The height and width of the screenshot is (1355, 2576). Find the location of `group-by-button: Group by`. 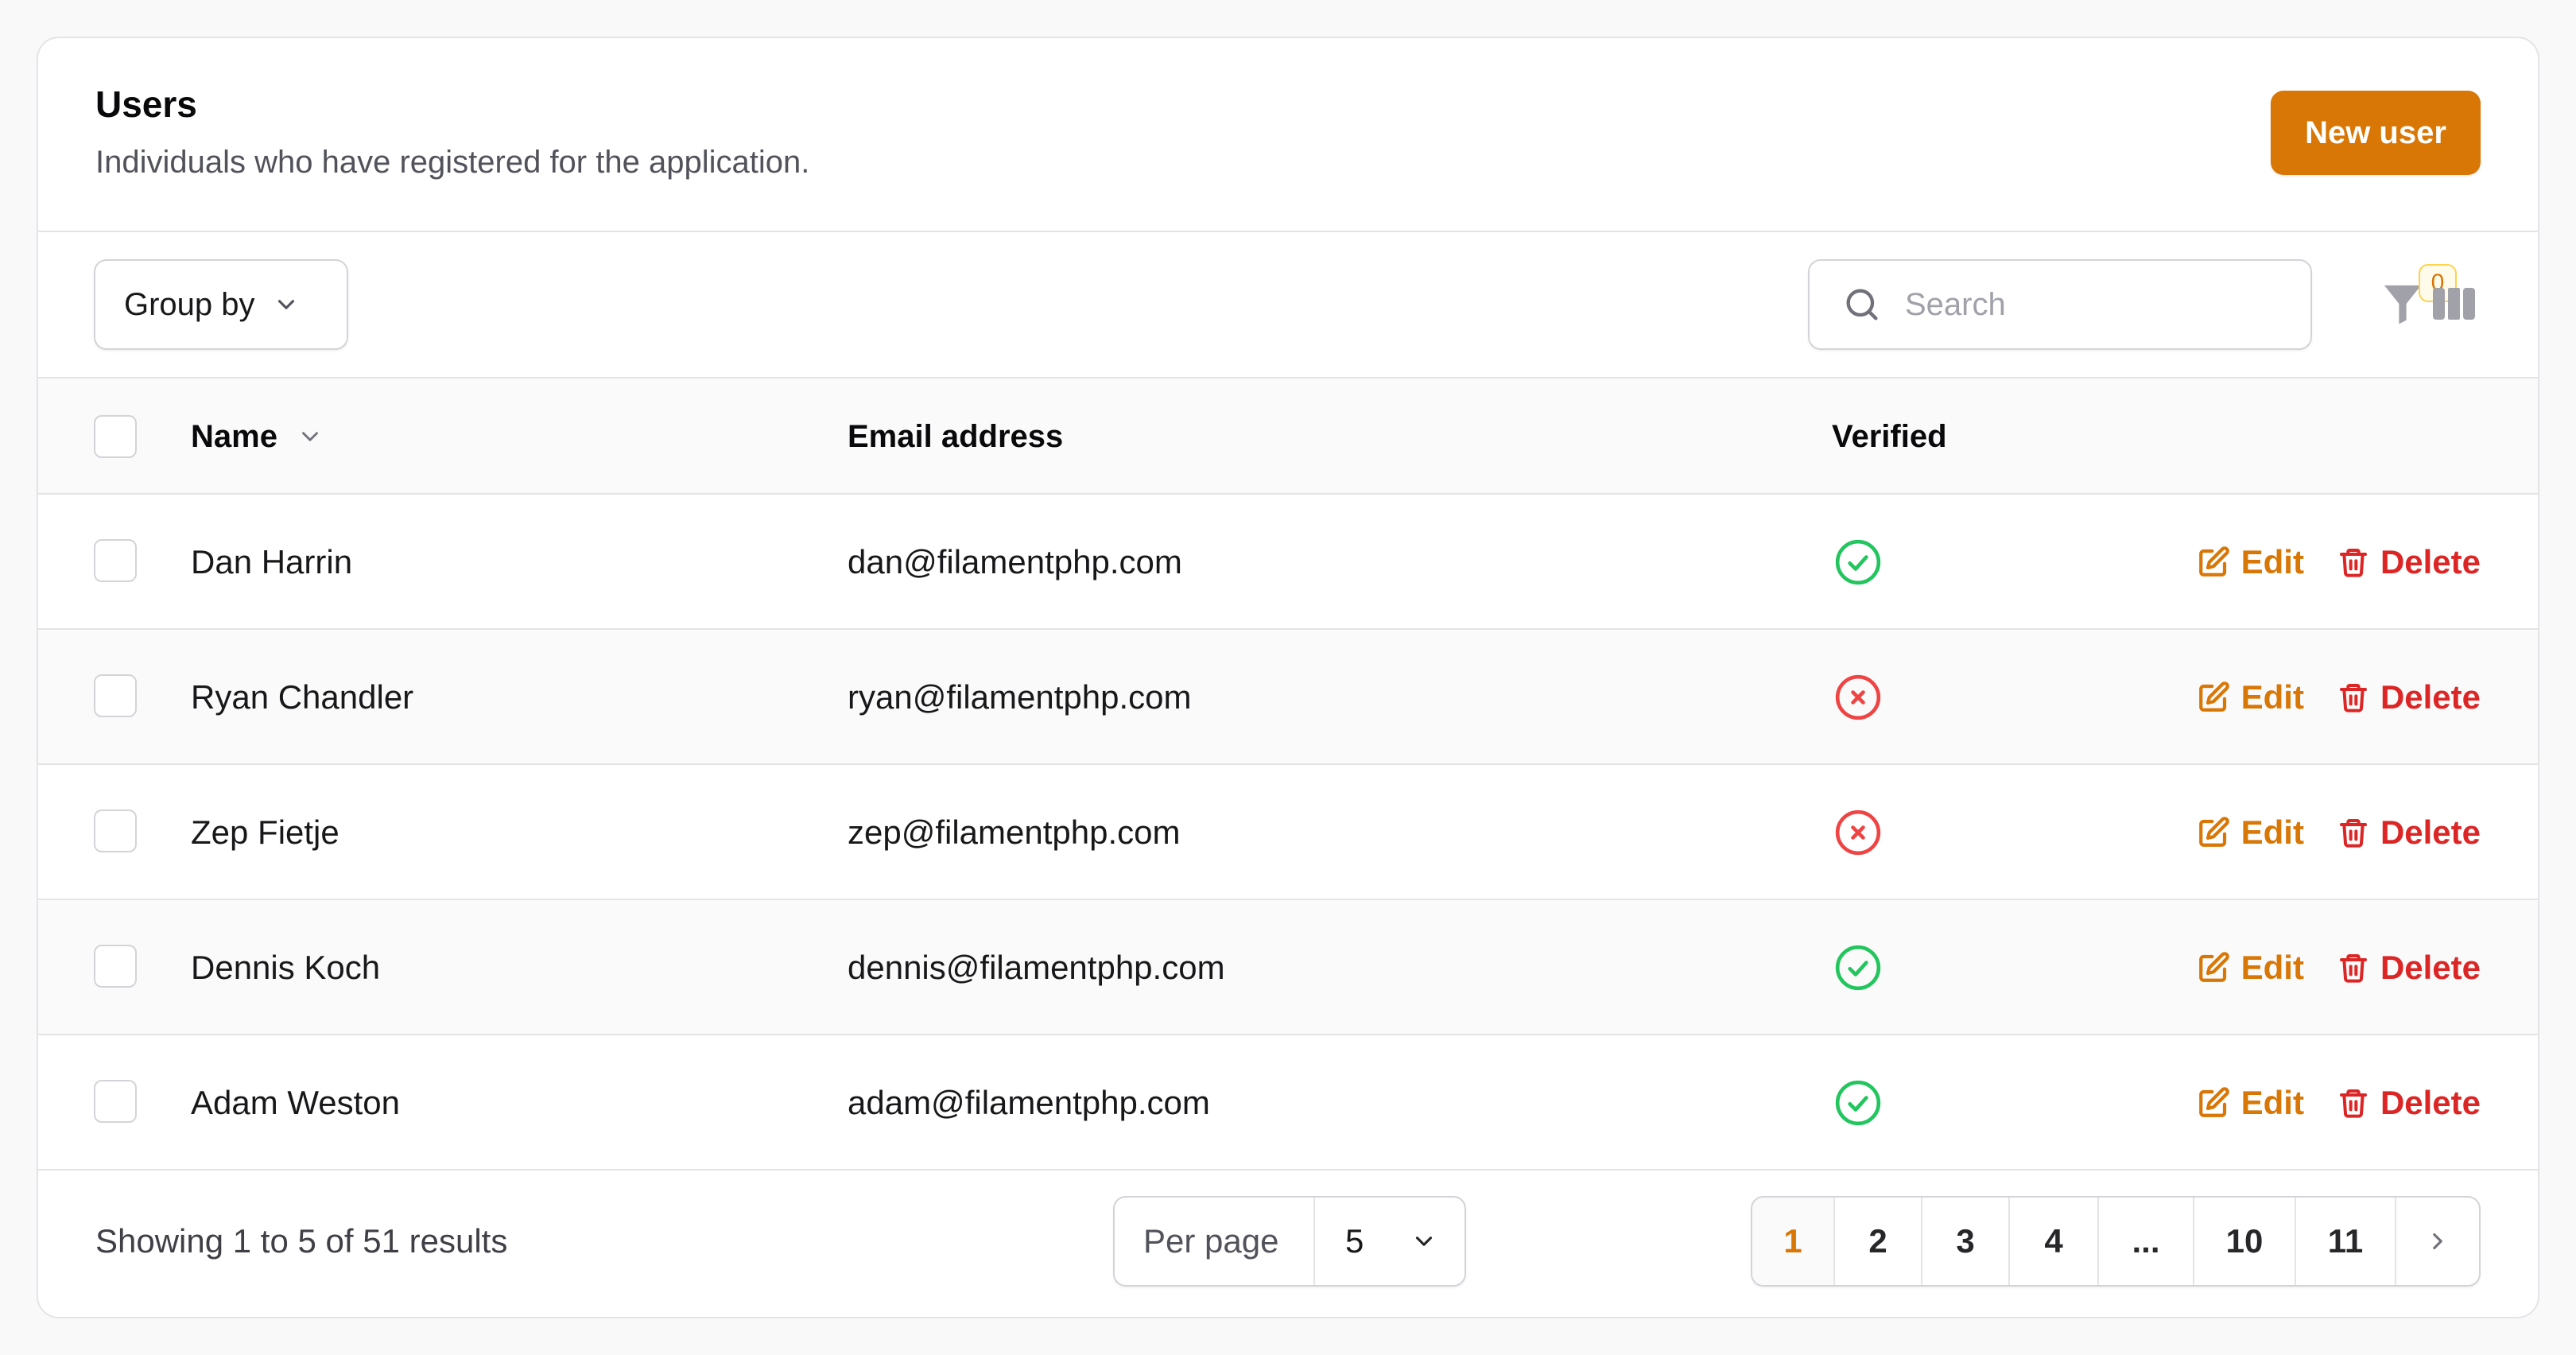

group-by-button: Group by is located at coordinates (221, 304).